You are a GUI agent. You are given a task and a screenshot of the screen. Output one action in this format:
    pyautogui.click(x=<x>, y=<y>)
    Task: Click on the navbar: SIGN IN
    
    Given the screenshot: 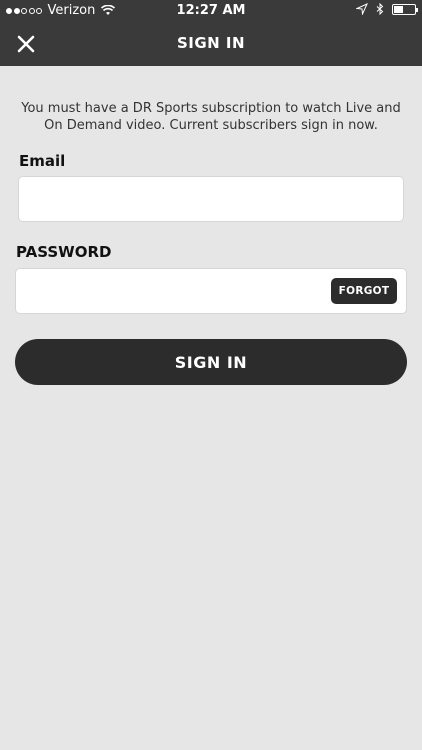 What is the action you would take?
    pyautogui.click(x=211, y=44)
    